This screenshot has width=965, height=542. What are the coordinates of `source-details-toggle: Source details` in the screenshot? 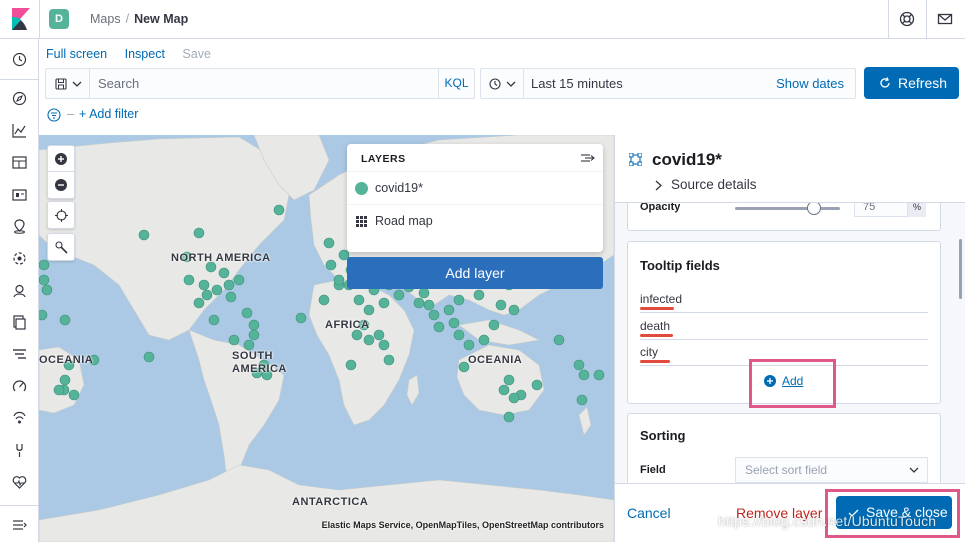 It's located at (714, 184).